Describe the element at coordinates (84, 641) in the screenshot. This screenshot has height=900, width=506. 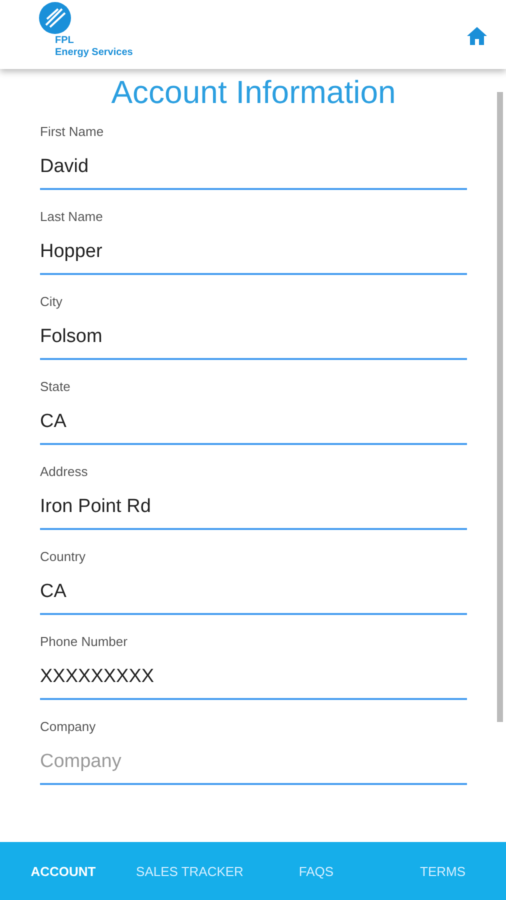
I see `field-label: Phone Number` at that location.